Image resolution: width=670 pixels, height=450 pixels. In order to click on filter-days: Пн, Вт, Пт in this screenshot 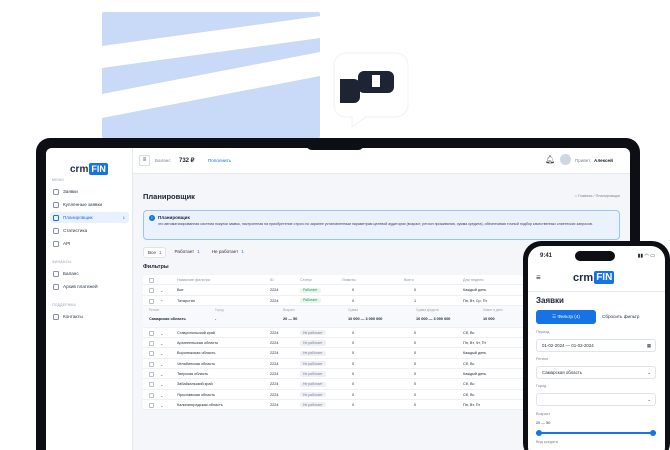, I will do `click(472, 404)`.